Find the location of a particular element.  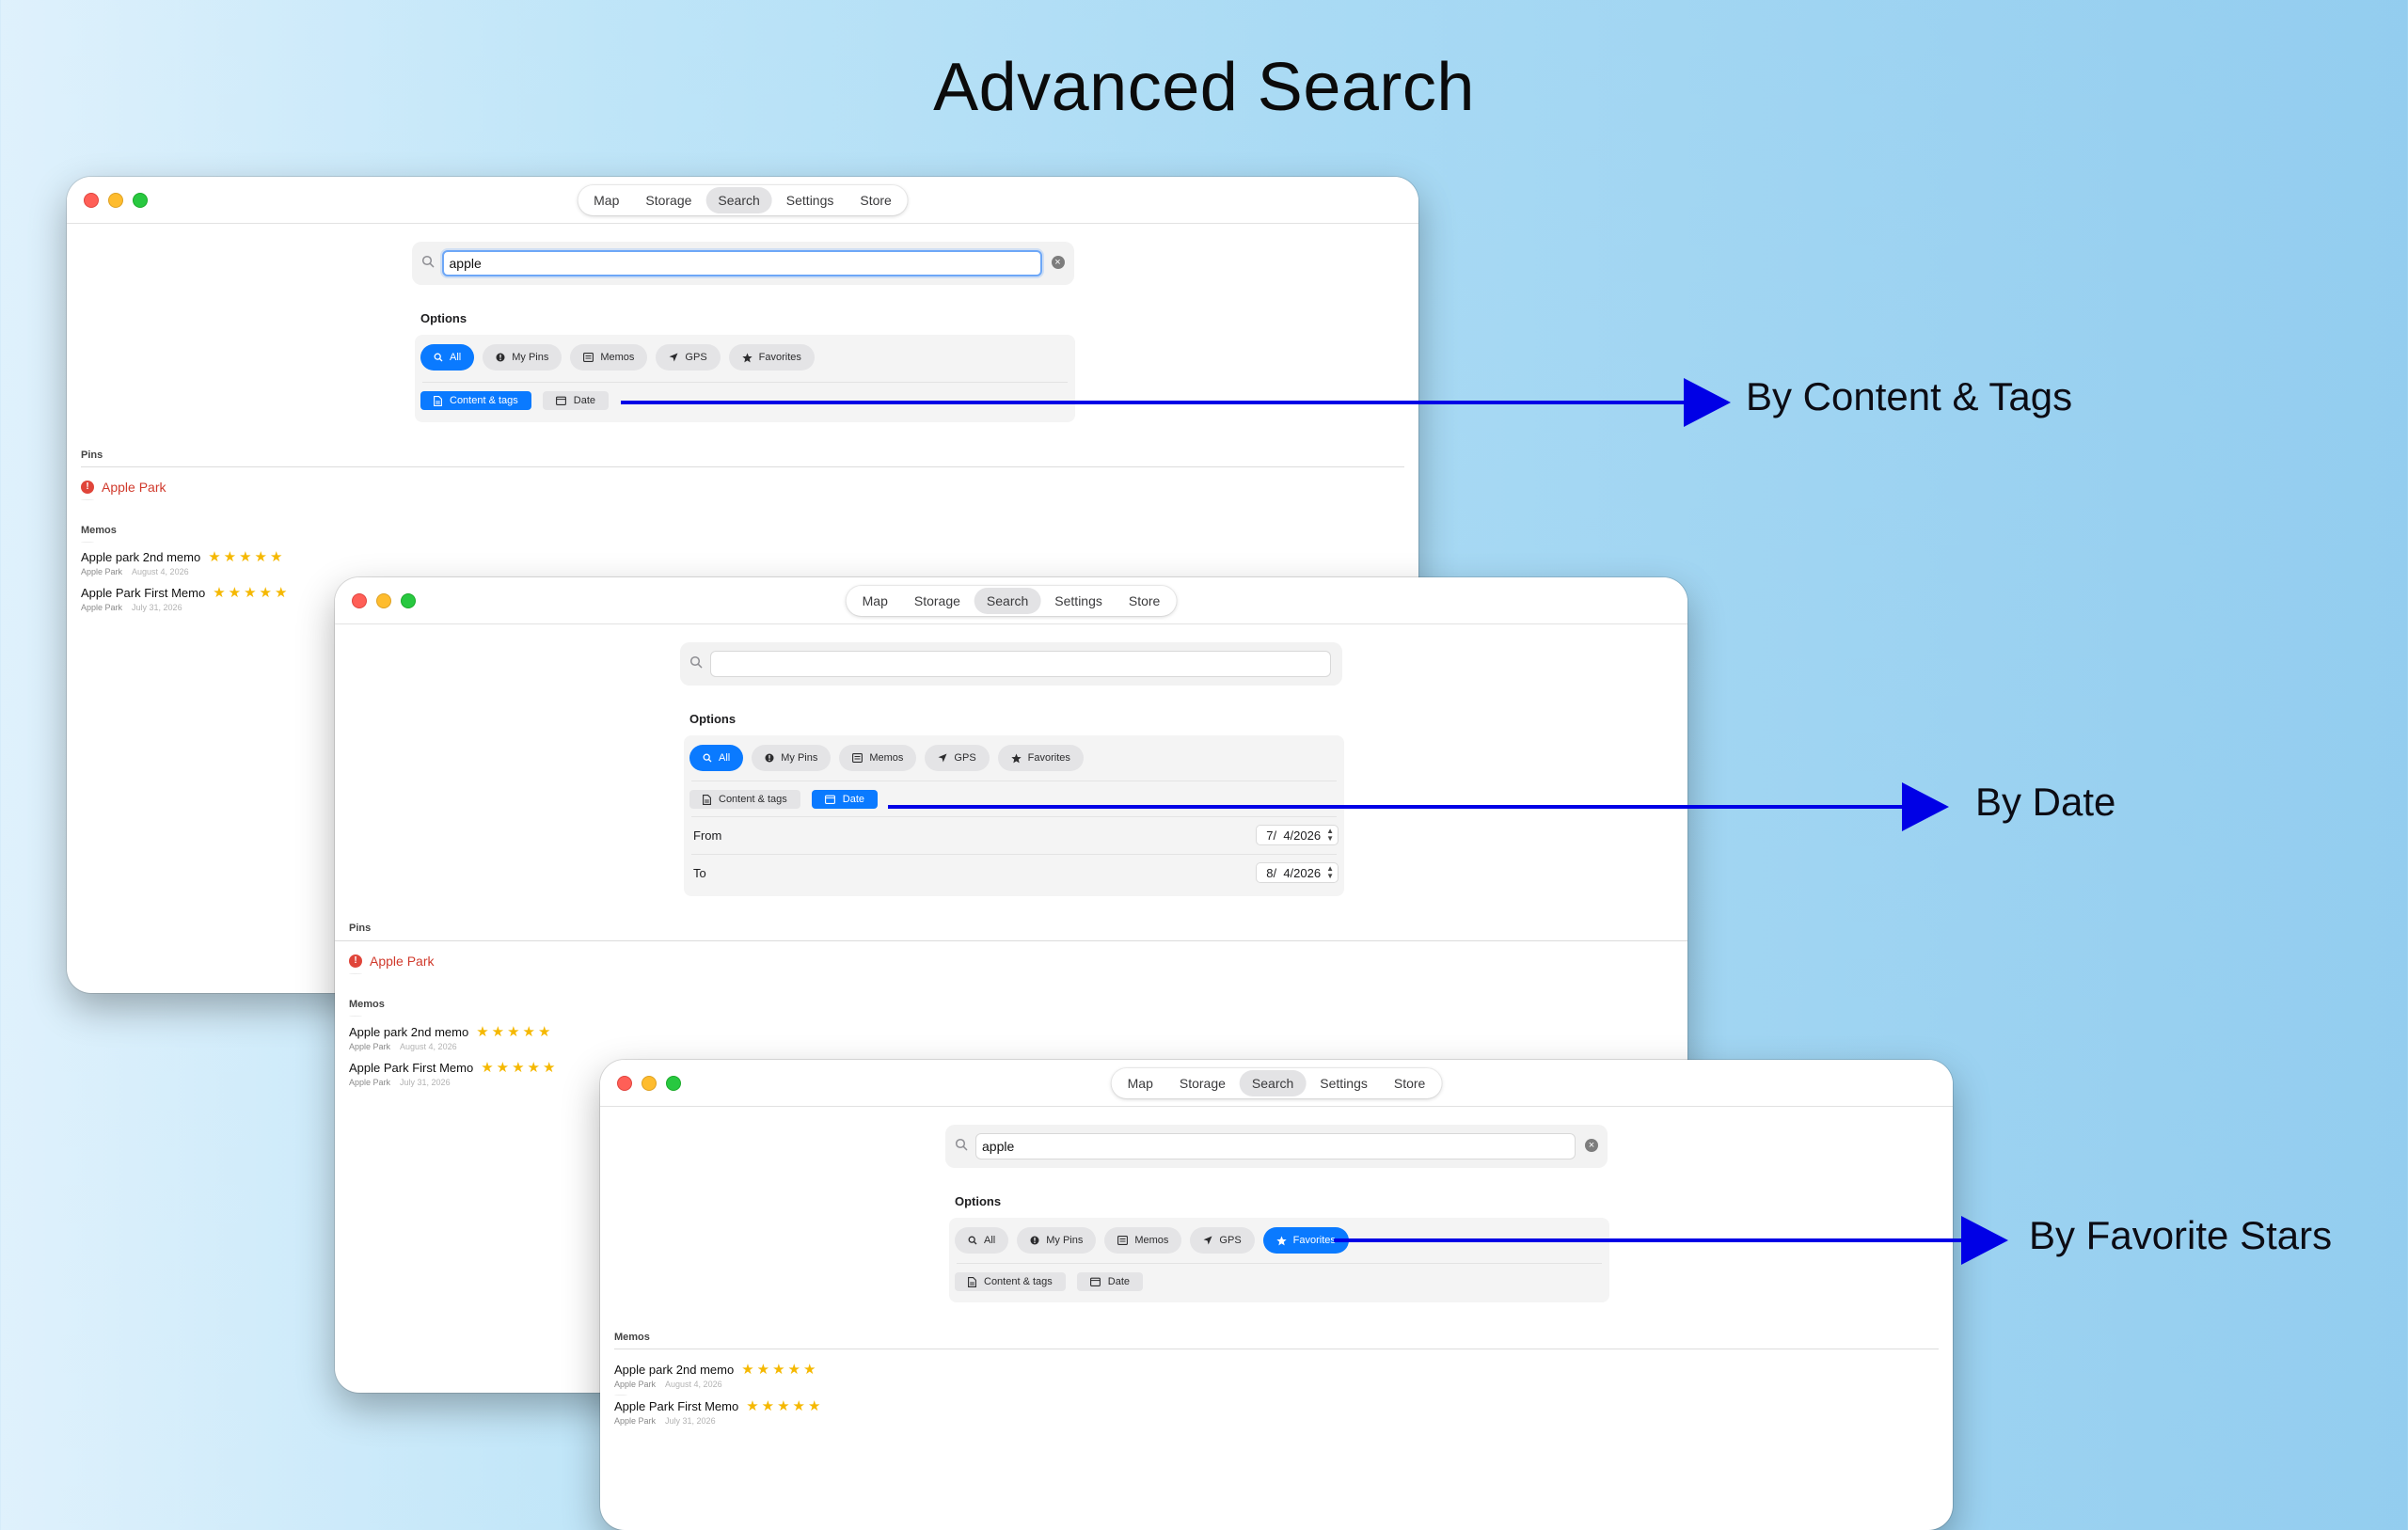

arrow-favorites is located at coordinates (1671, 1240).